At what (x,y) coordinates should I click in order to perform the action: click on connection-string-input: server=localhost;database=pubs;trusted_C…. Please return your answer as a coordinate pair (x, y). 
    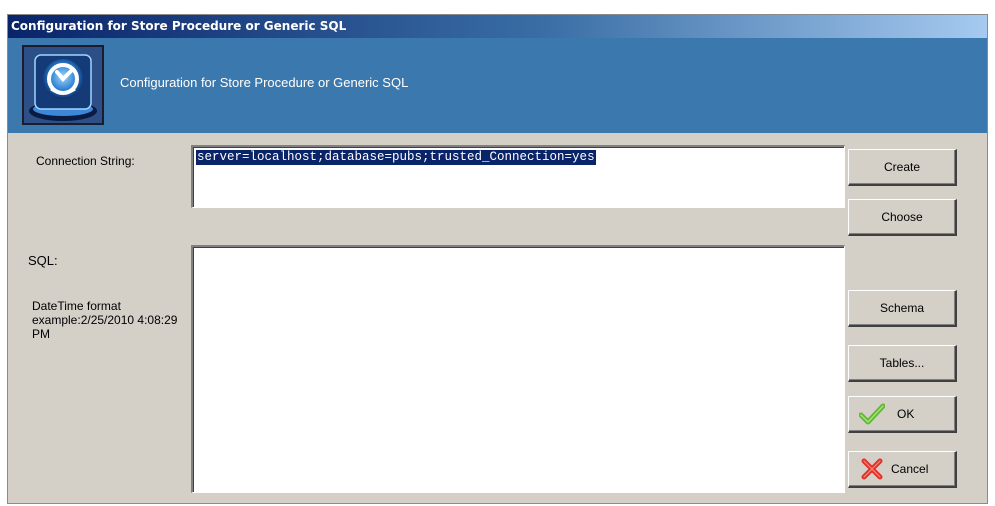
    Looking at the image, I should click on (518, 176).